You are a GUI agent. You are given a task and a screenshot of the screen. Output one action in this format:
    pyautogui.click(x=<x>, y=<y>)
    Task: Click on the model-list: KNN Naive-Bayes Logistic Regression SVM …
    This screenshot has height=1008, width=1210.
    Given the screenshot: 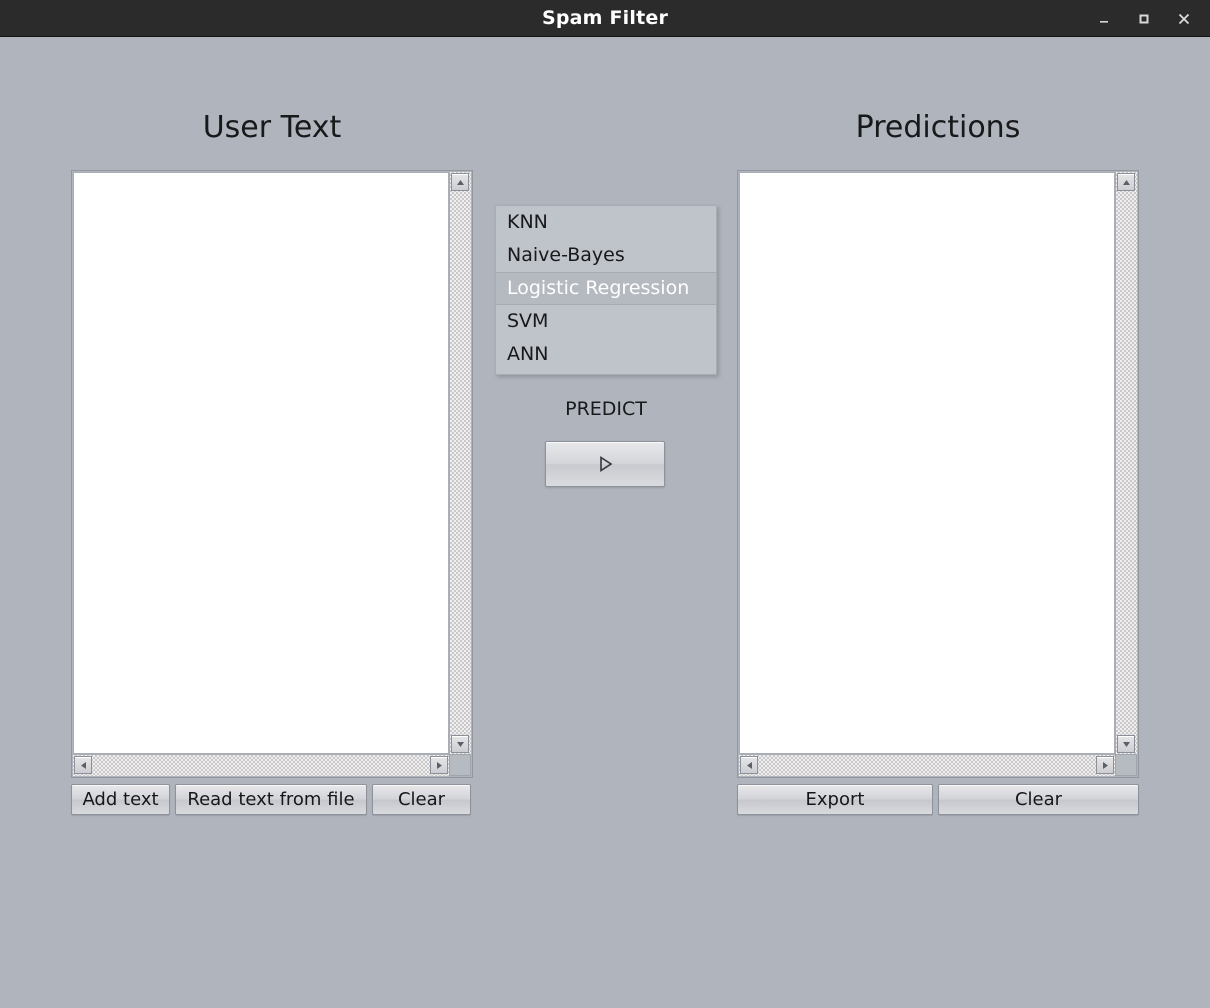 What is the action you would take?
    pyautogui.click(x=606, y=290)
    